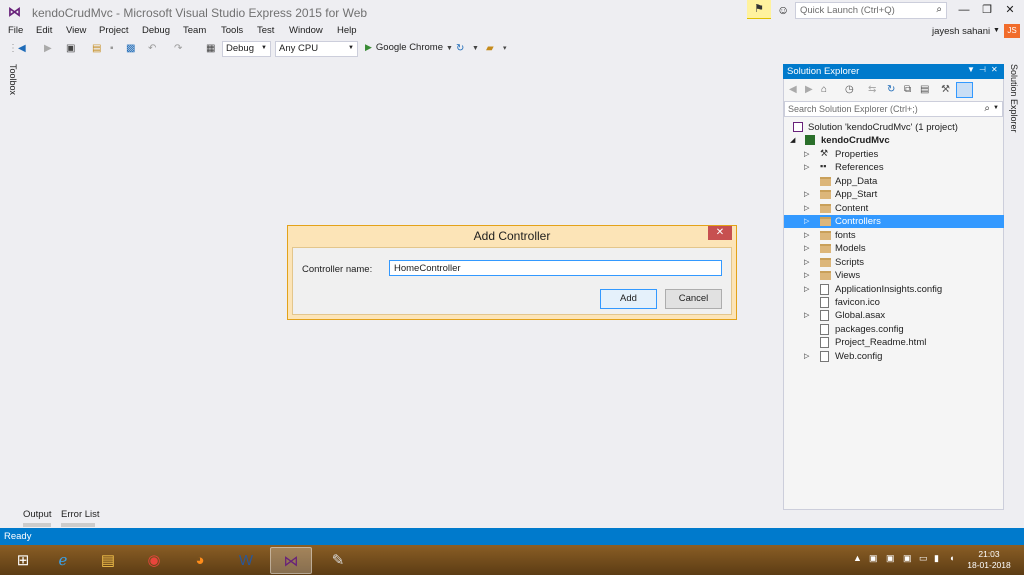 Image resolution: width=1024 pixels, height=575 pixels. I want to click on run-button: ▶ Google Chrome, so click(404, 47).